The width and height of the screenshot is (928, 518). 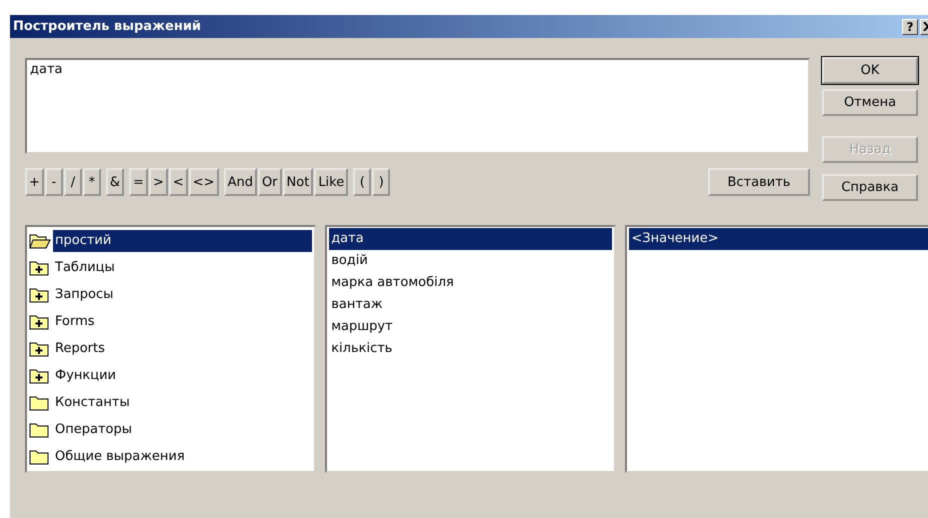 What do you see at coordinates (138, 182) in the screenshot?
I see `operator-button: =` at bounding box center [138, 182].